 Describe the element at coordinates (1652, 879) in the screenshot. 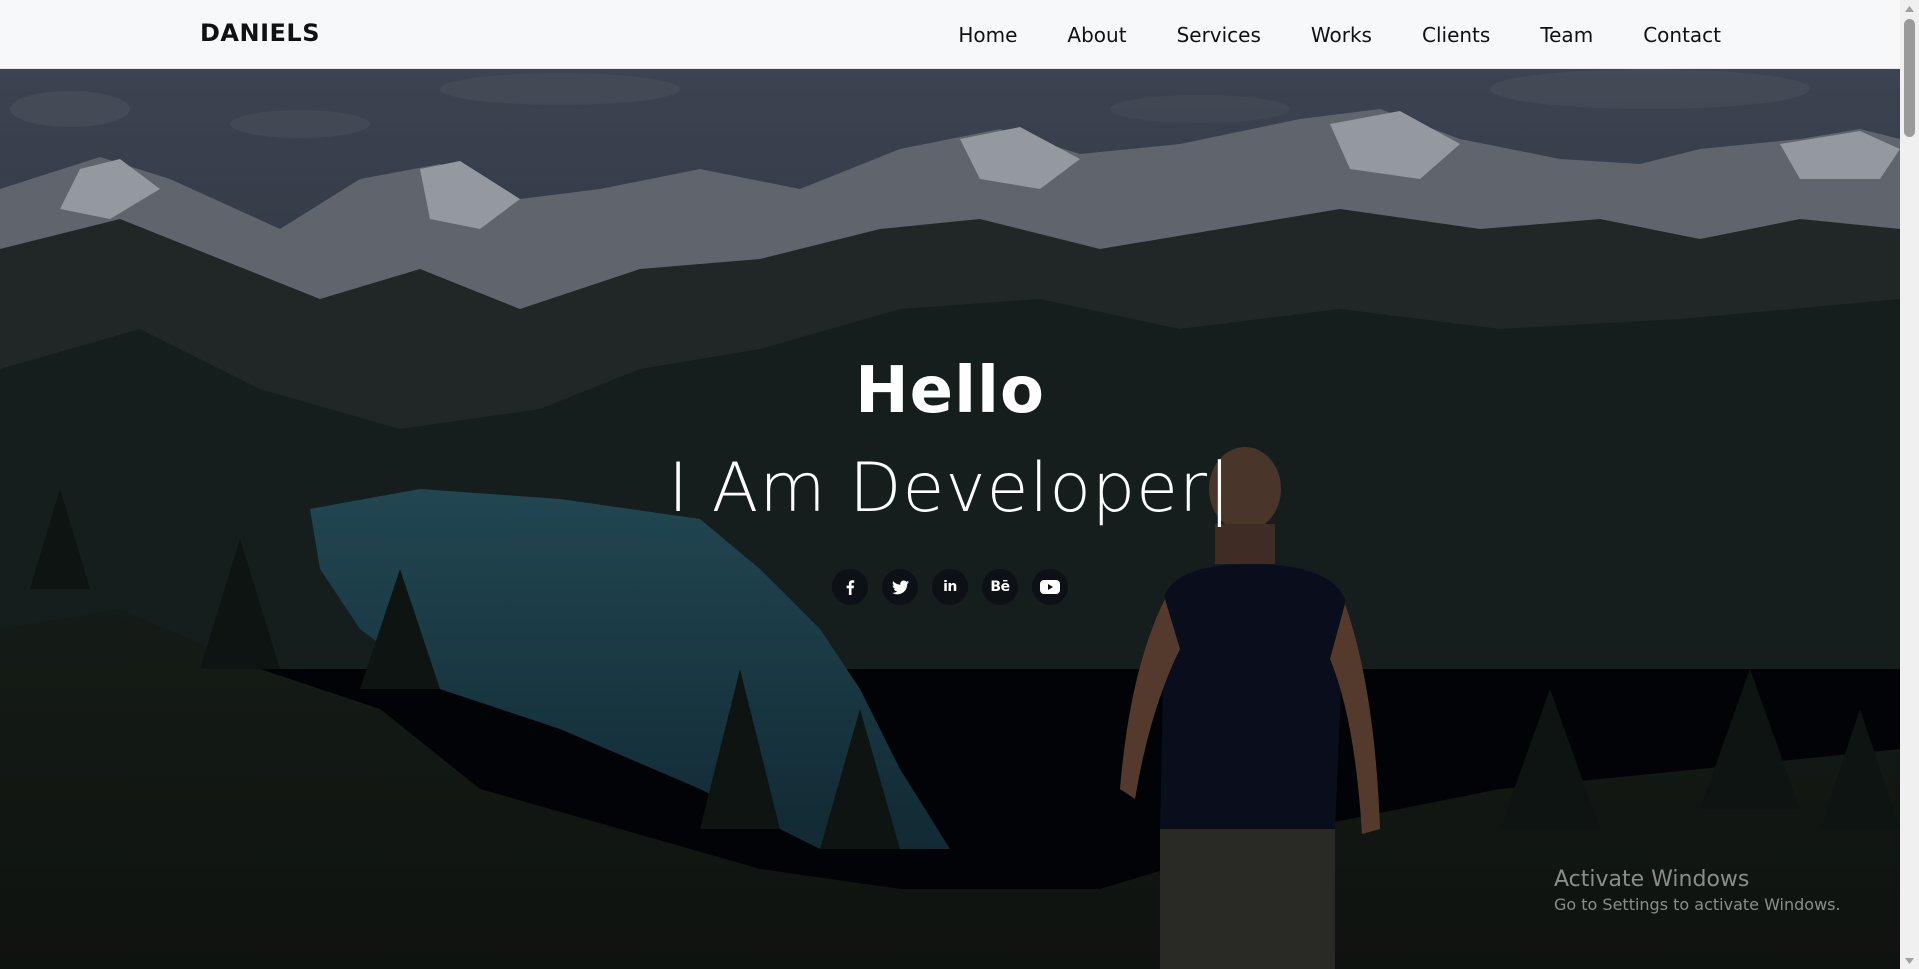

I see `watermark-title: Activate Windows` at that location.